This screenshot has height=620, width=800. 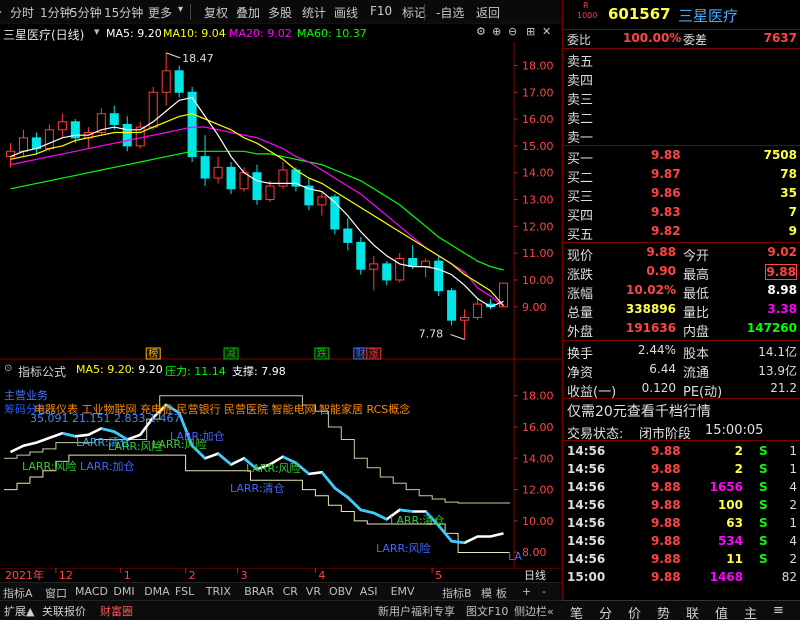 I want to click on stat-value: 9.88, so click(x=781, y=272).